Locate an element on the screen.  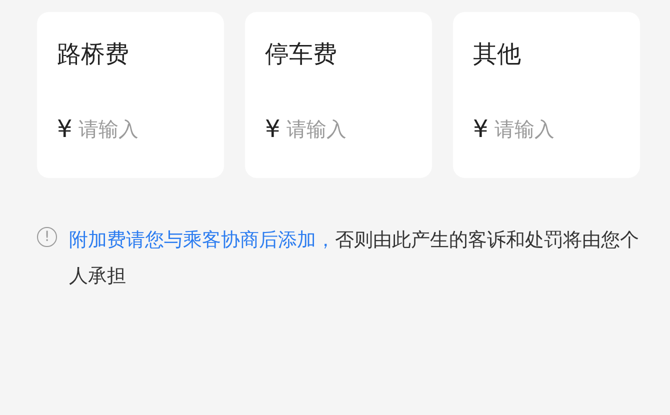
fee-label: 路桥费 is located at coordinates (93, 54).